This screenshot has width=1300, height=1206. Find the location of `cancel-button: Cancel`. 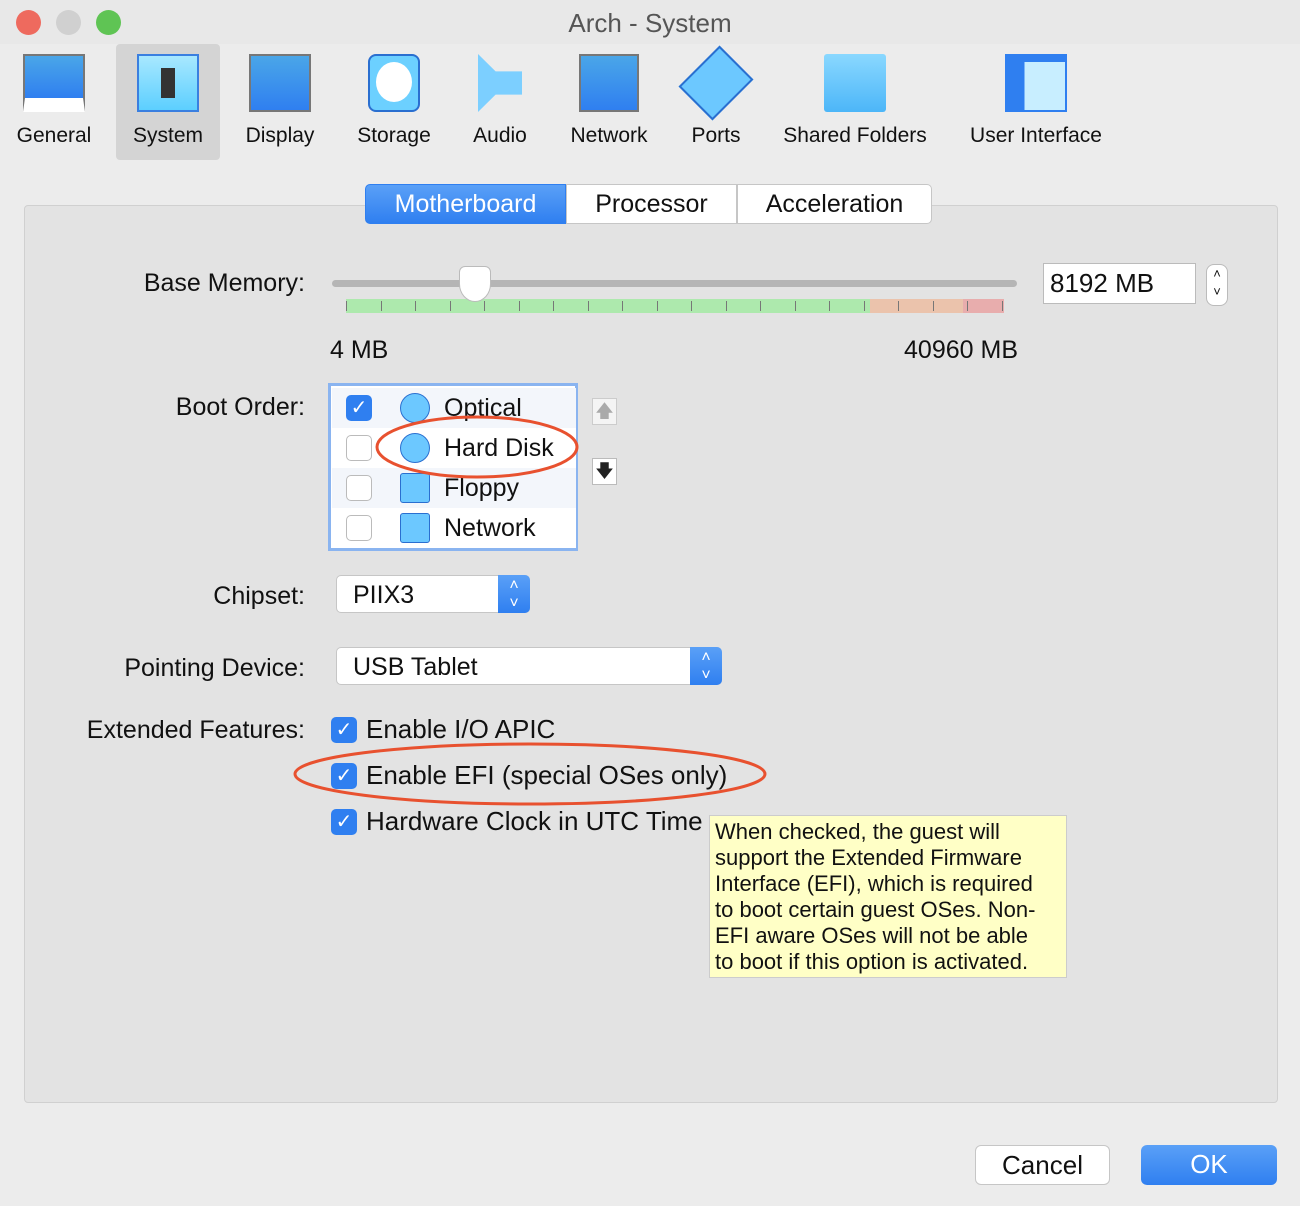

cancel-button: Cancel is located at coordinates (1042, 1165).